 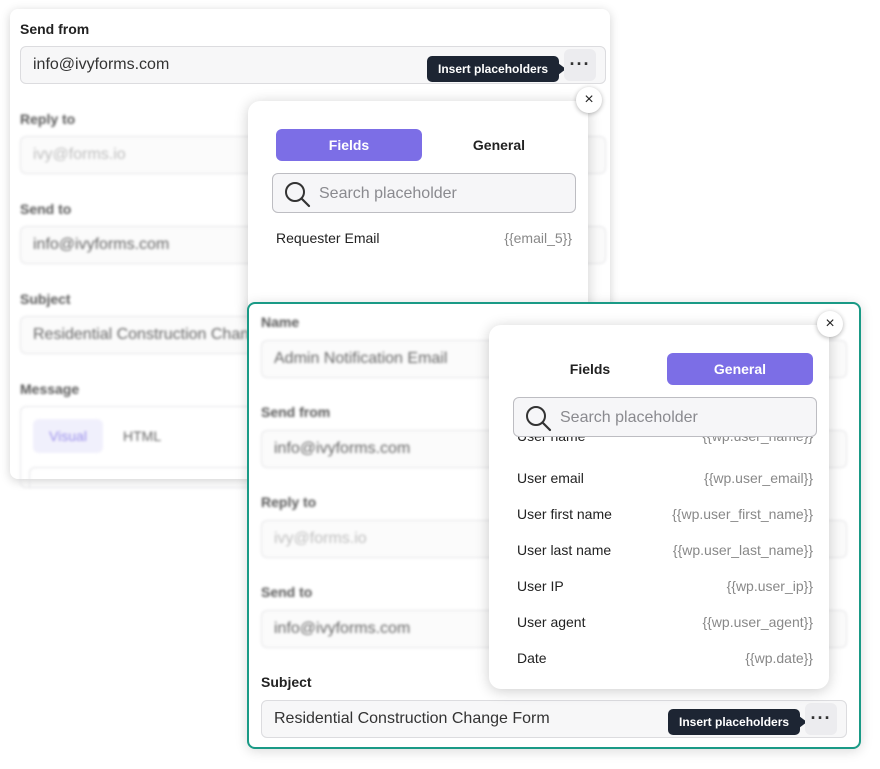 I want to click on placeholder-label: User IP, so click(x=540, y=586).